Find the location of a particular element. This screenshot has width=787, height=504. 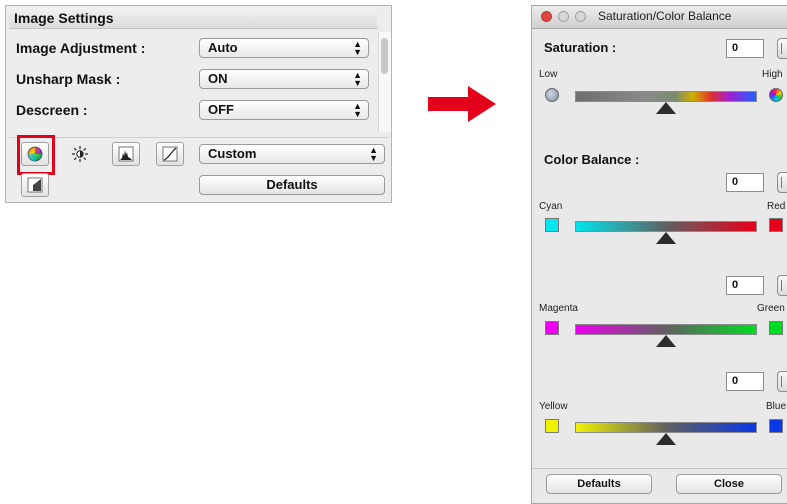

dialog-title: Saturation/Color Balance is located at coordinates (665, 16).